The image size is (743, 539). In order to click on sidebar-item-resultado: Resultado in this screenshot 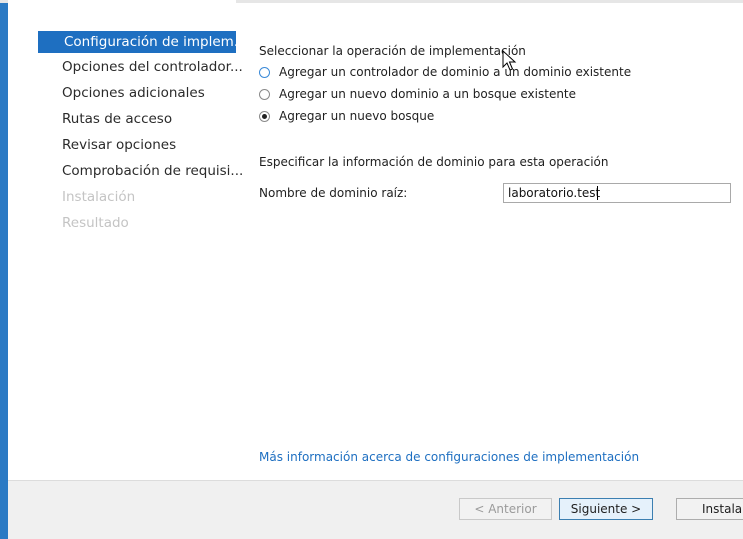, I will do `click(160, 223)`.